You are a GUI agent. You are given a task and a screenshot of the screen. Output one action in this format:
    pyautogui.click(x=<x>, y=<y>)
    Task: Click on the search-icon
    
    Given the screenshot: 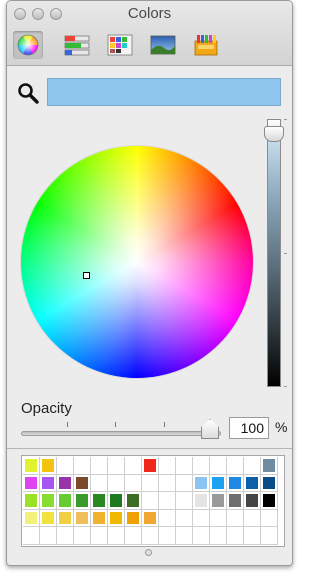 What is the action you would take?
    pyautogui.click(x=28, y=93)
    